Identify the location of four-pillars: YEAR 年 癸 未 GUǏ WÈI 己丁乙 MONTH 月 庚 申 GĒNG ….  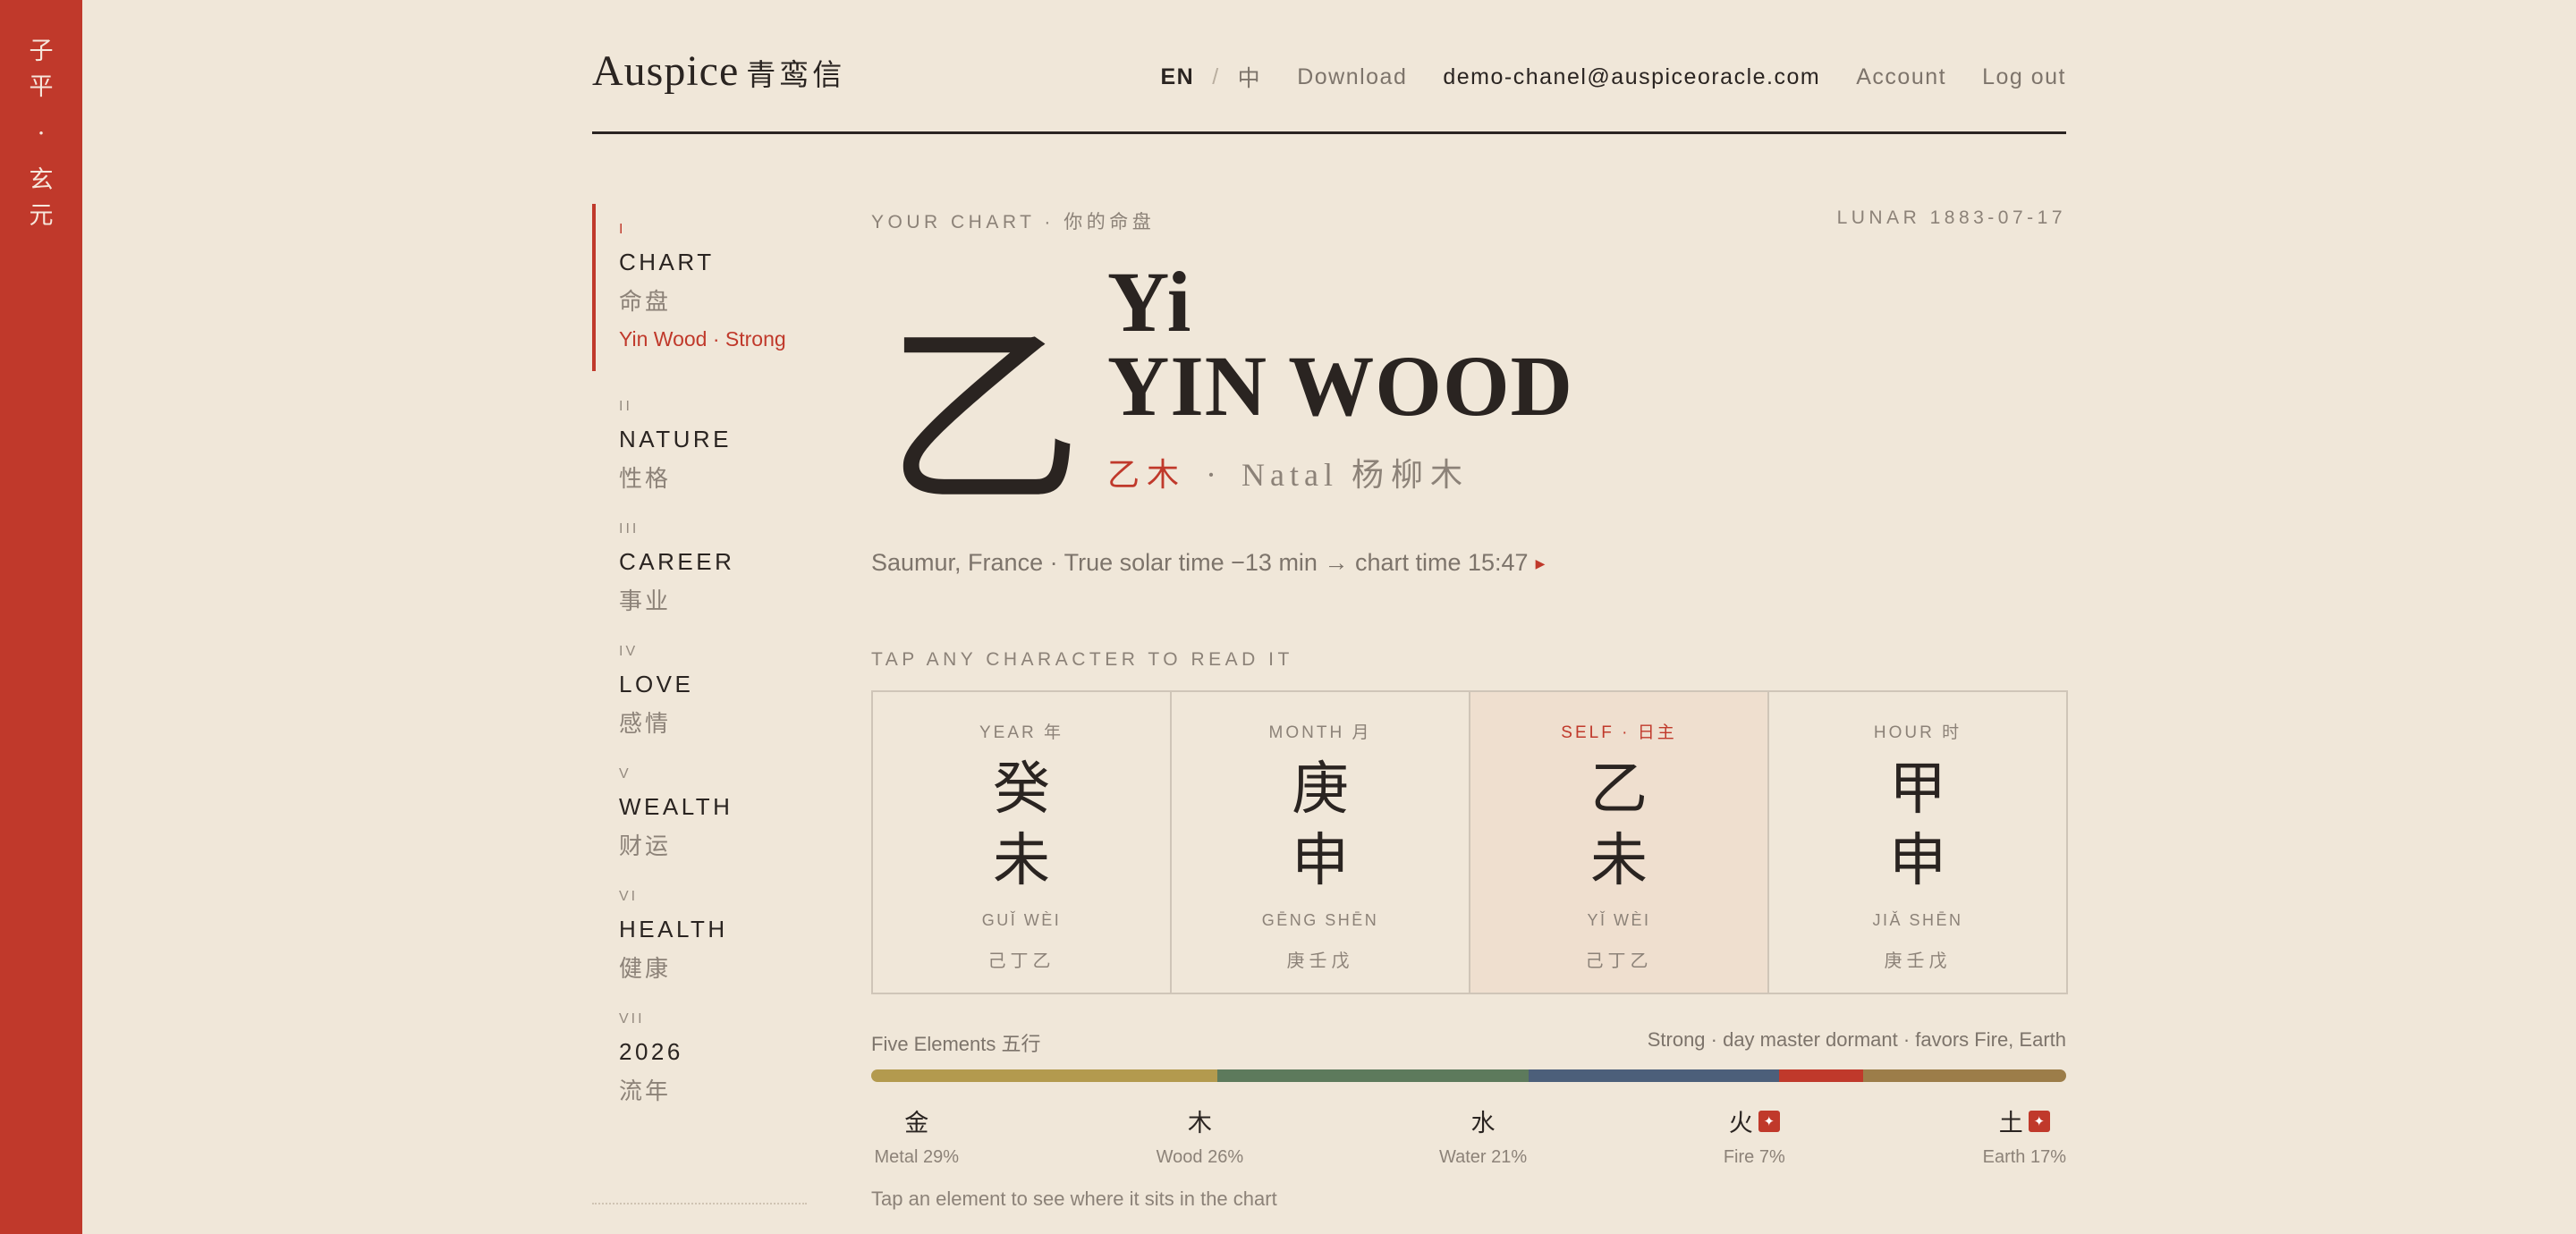
(1469, 842).